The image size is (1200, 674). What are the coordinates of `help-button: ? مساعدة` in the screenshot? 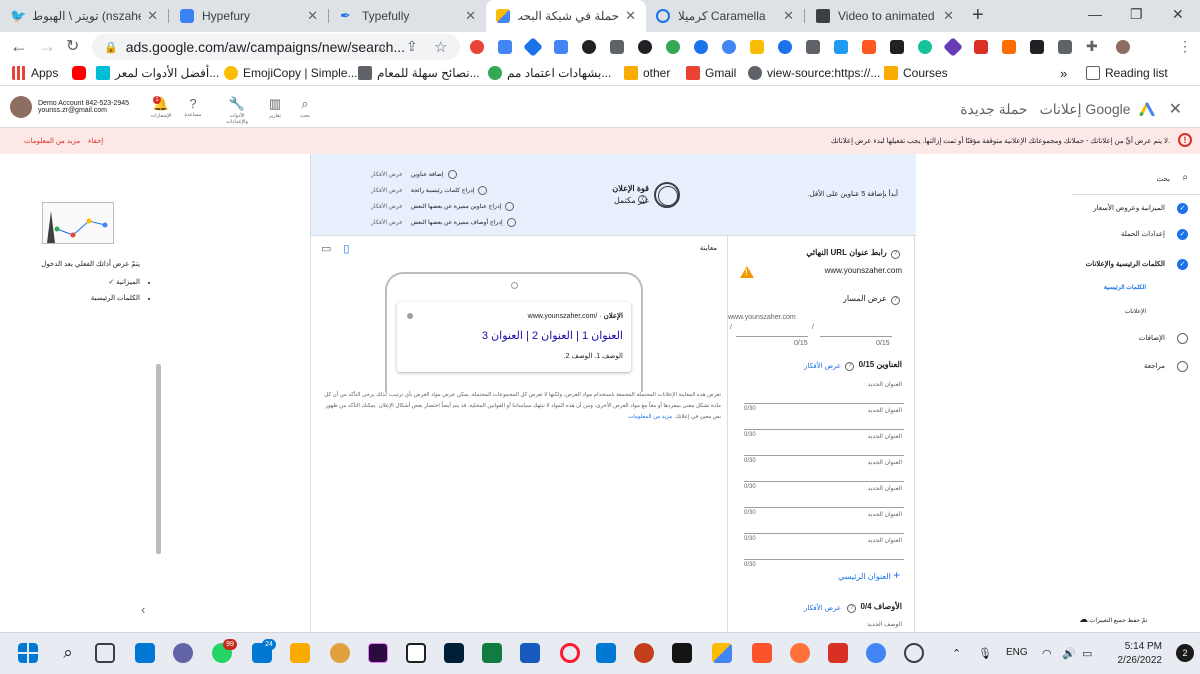 It's located at (193, 107).